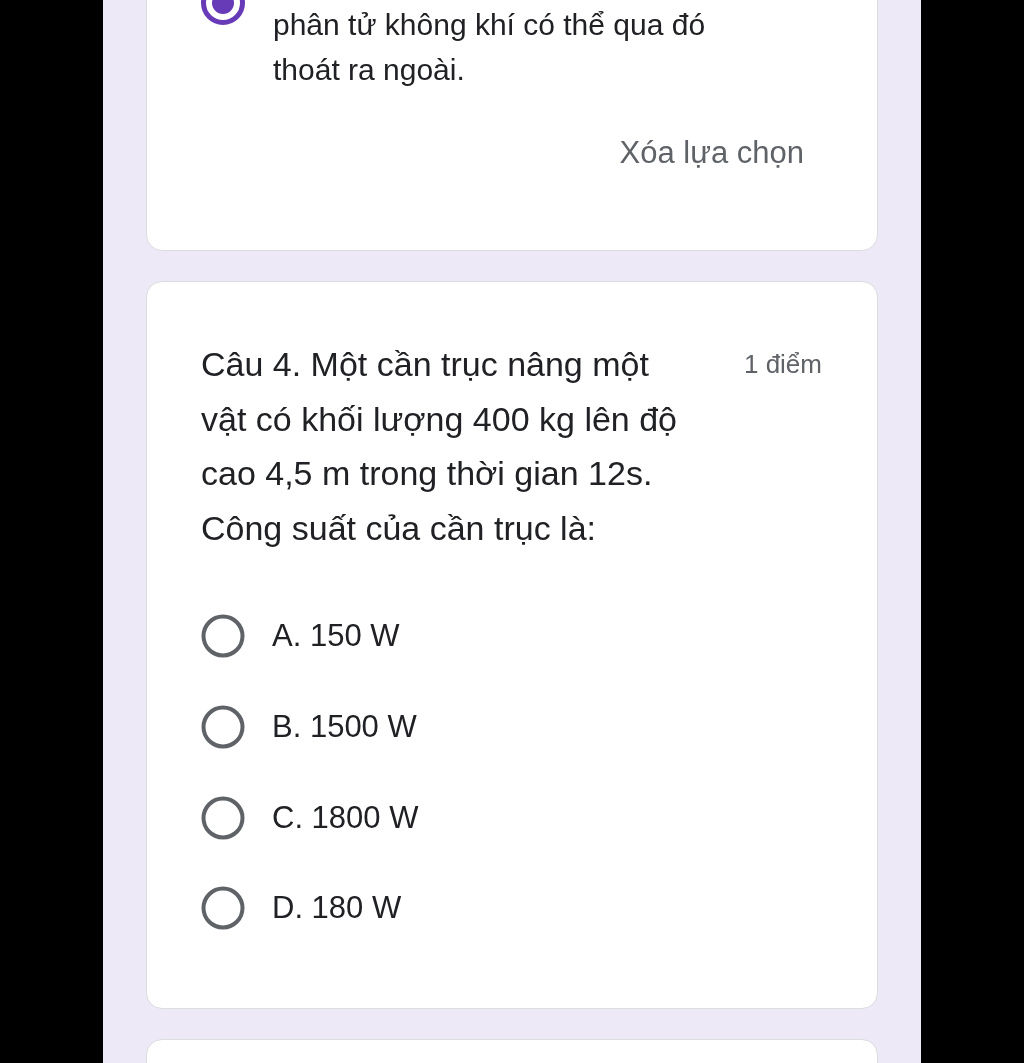  Describe the element at coordinates (508, 47) in the screenshot. I see `option-label: phân tử không khí có thể qua đó thoát ra ngoài.` at that location.